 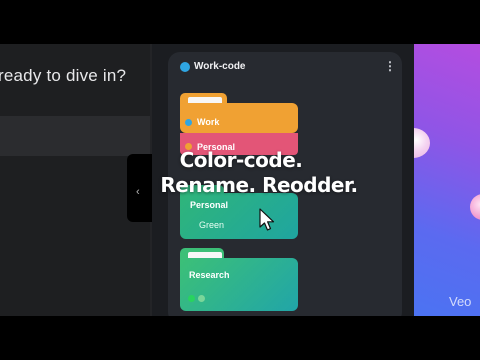 What do you see at coordinates (390, 66) in the screenshot?
I see `more-menu-icon: ⋮` at bounding box center [390, 66].